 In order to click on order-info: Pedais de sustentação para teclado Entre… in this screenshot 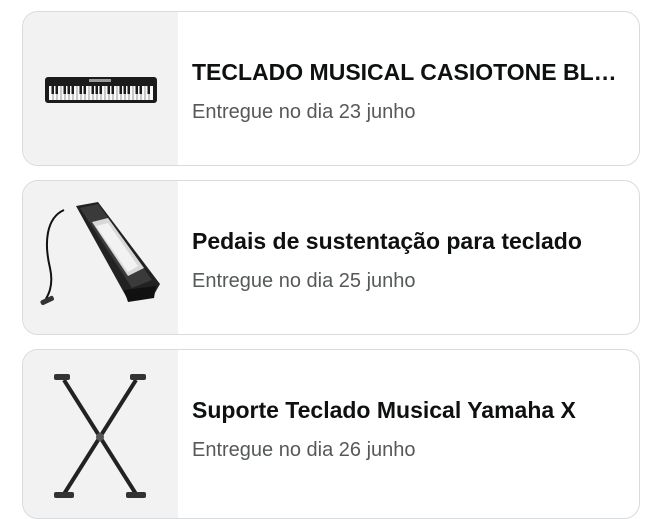, I will do `click(409, 237)`.